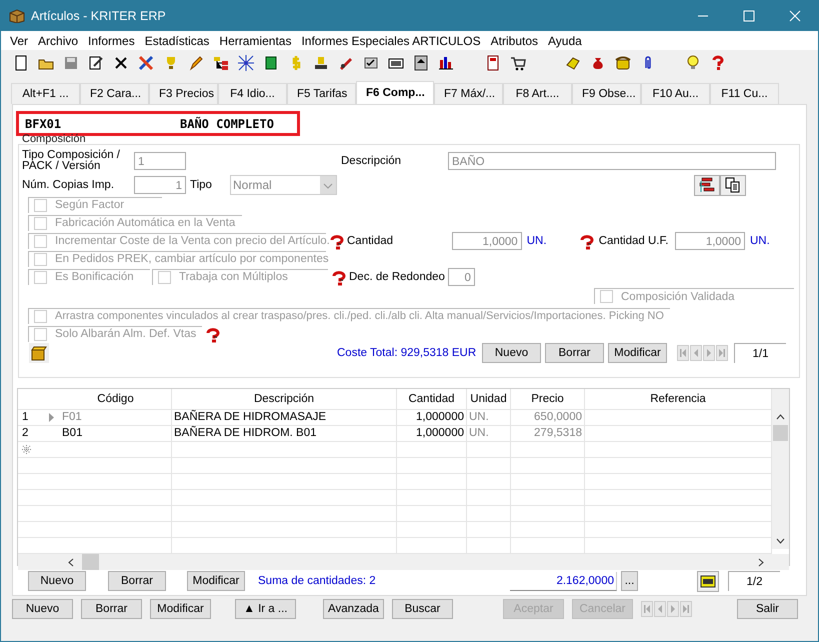  Describe the element at coordinates (99, 16) in the screenshot. I see `window-title: Artículos - KRITER ERP` at that location.